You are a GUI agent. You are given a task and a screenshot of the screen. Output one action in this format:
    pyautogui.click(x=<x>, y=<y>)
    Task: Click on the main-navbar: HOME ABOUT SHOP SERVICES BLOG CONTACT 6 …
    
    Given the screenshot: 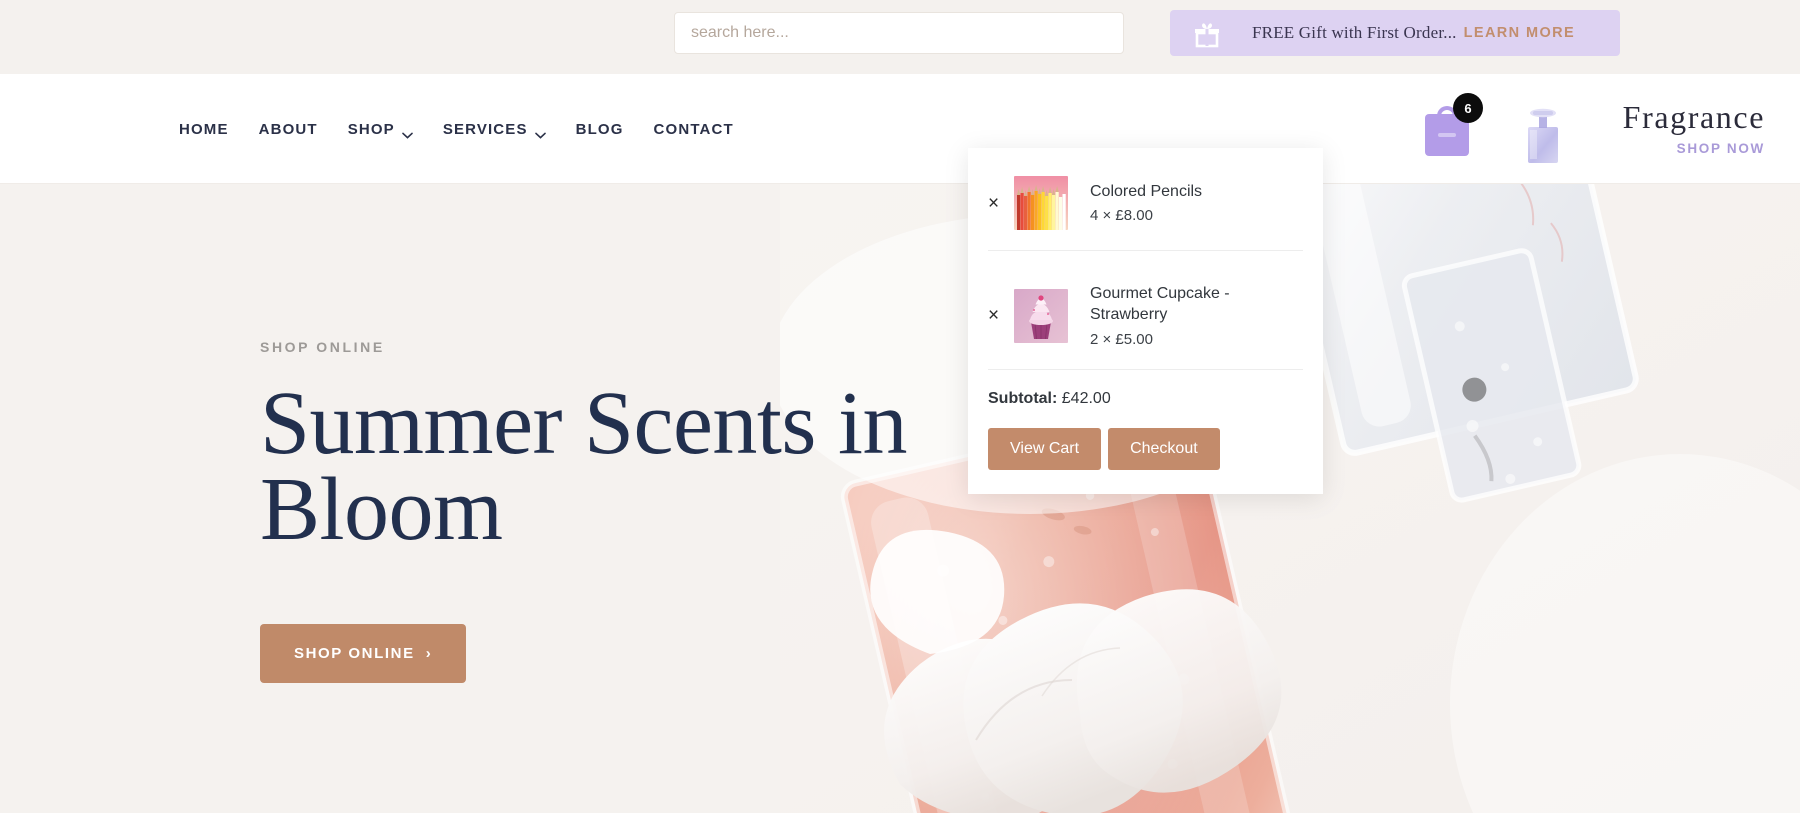 What is the action you would take?
    pyautogui.click(x=900, y=129)
    